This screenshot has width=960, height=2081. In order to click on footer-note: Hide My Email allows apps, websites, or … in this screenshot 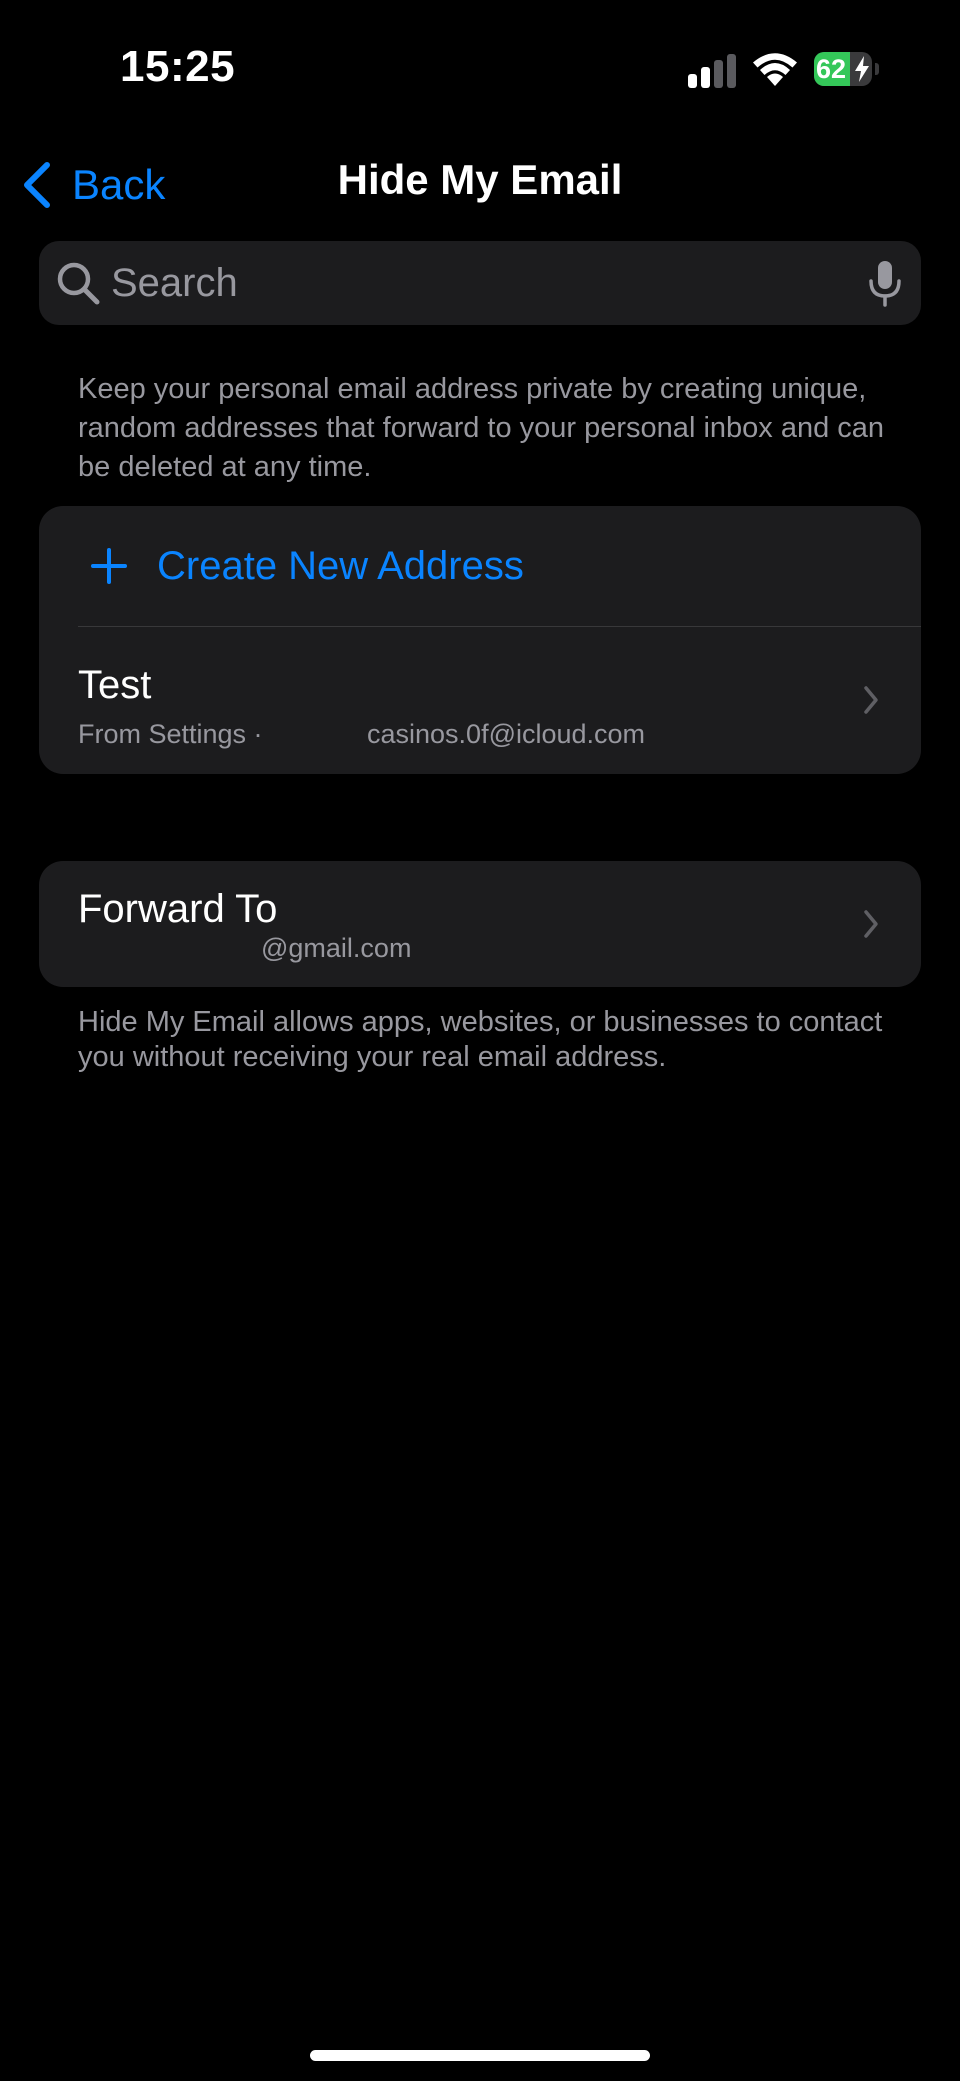, I will do `click(480, 1039)`.